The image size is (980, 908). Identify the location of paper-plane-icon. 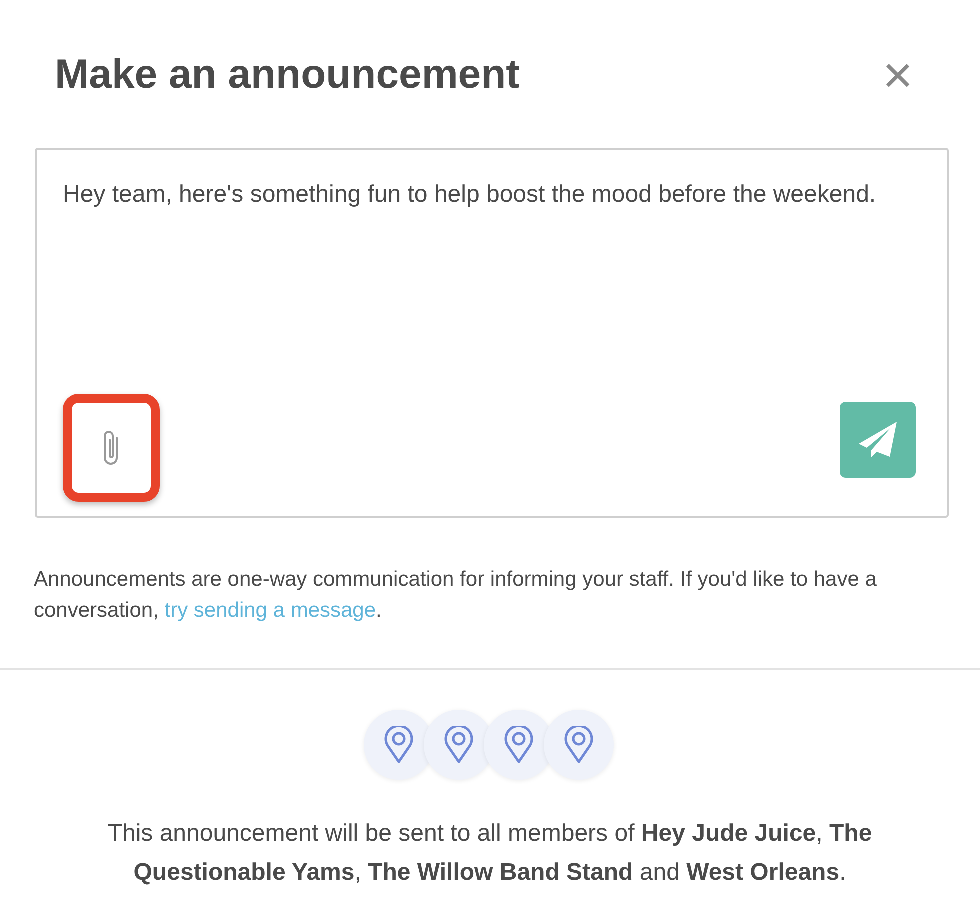
(878, 440).